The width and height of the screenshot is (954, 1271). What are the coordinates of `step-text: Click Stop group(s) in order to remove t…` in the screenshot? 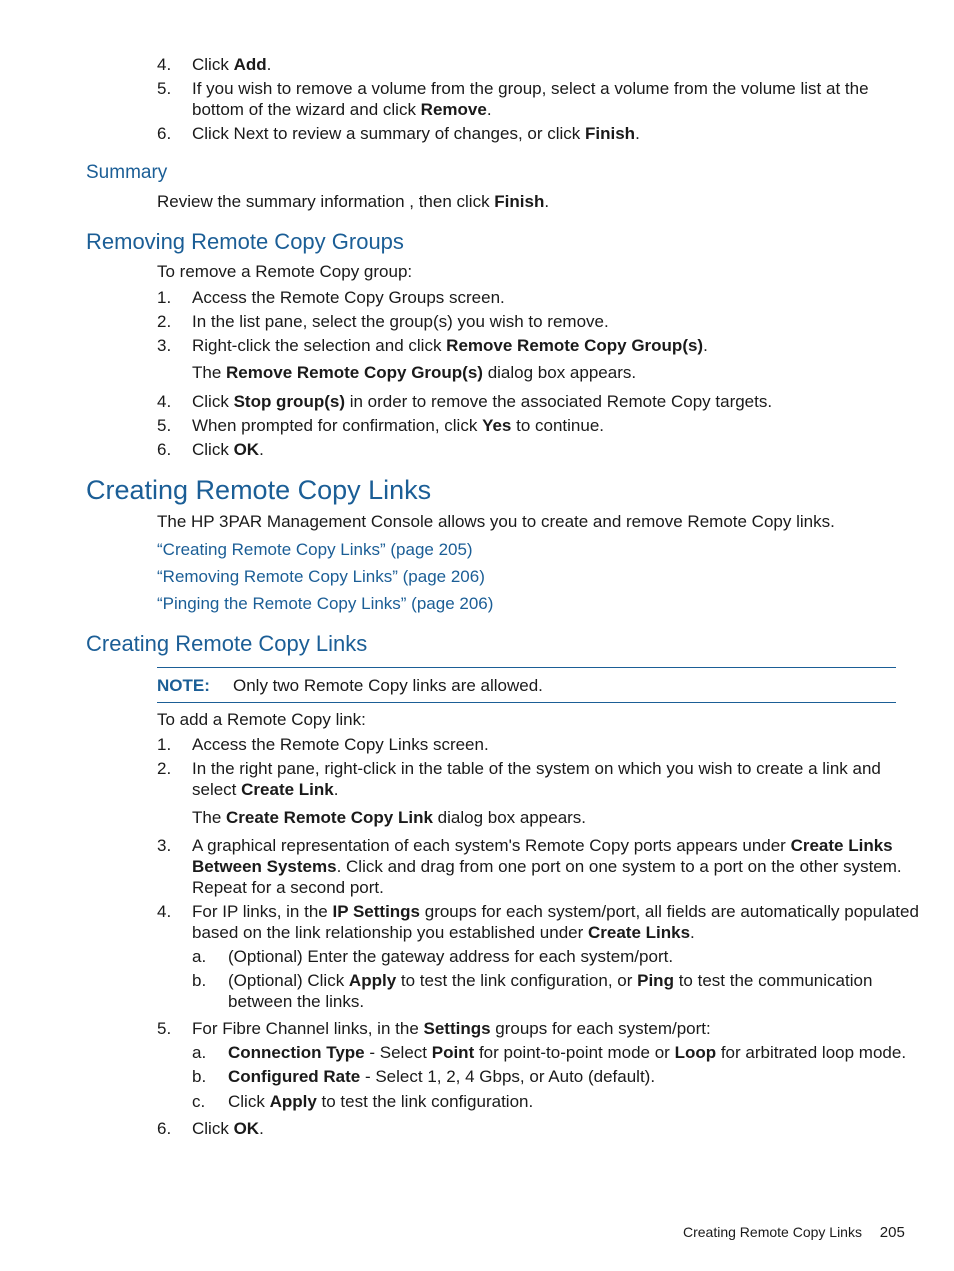 It's located at (482, 401).